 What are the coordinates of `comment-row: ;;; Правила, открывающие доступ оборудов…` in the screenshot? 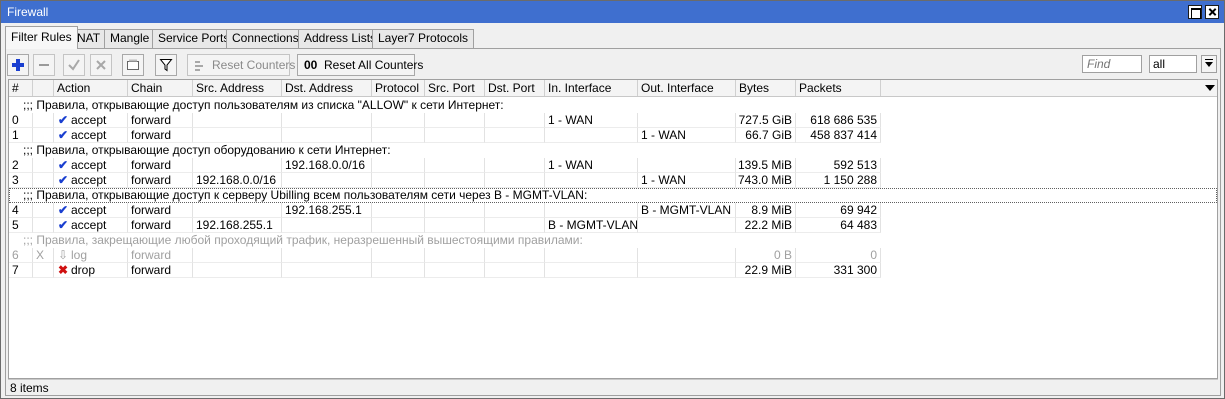 It's located at (613, 150).